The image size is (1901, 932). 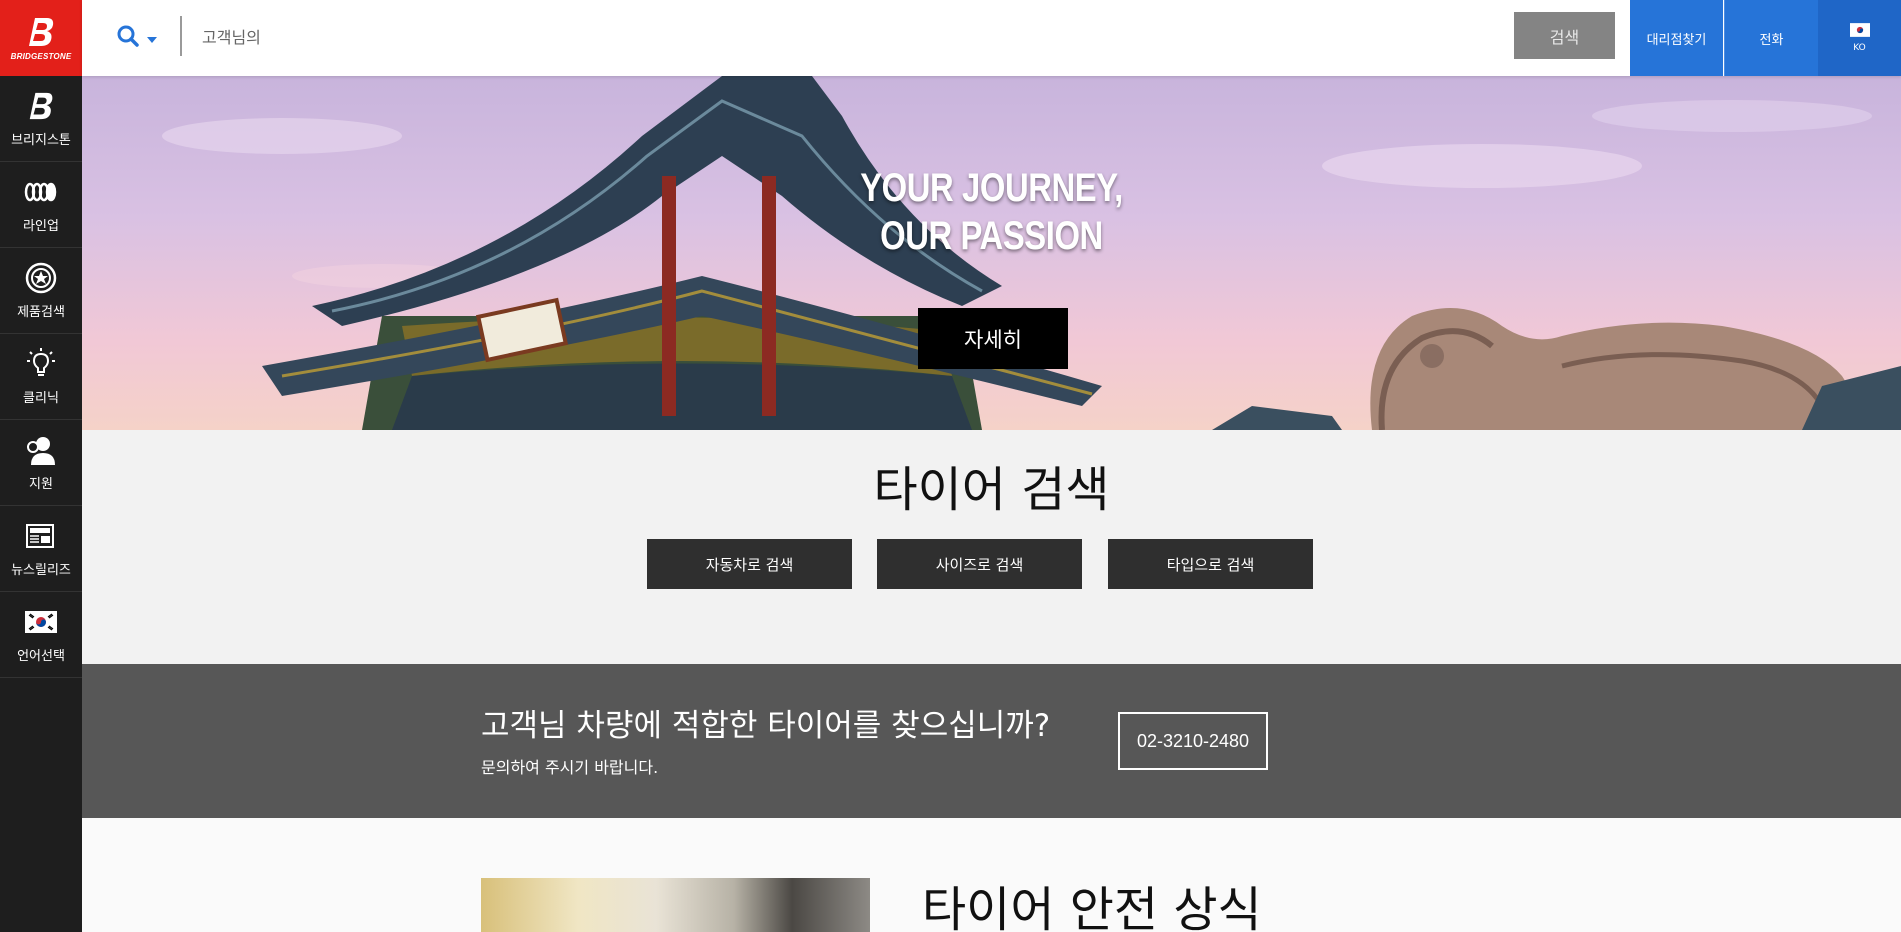 What do you see at coordinates (675, 905) in the screenshot?
I see `tire-safety-image` at bounding box center [675, 905].